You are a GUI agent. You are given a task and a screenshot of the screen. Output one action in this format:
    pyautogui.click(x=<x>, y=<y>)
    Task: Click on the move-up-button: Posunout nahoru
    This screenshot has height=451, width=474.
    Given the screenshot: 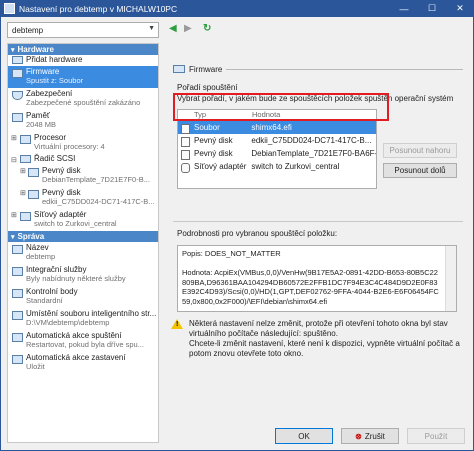 What is the action you would take?
    pyautogui.click(x=420, y=150)
    